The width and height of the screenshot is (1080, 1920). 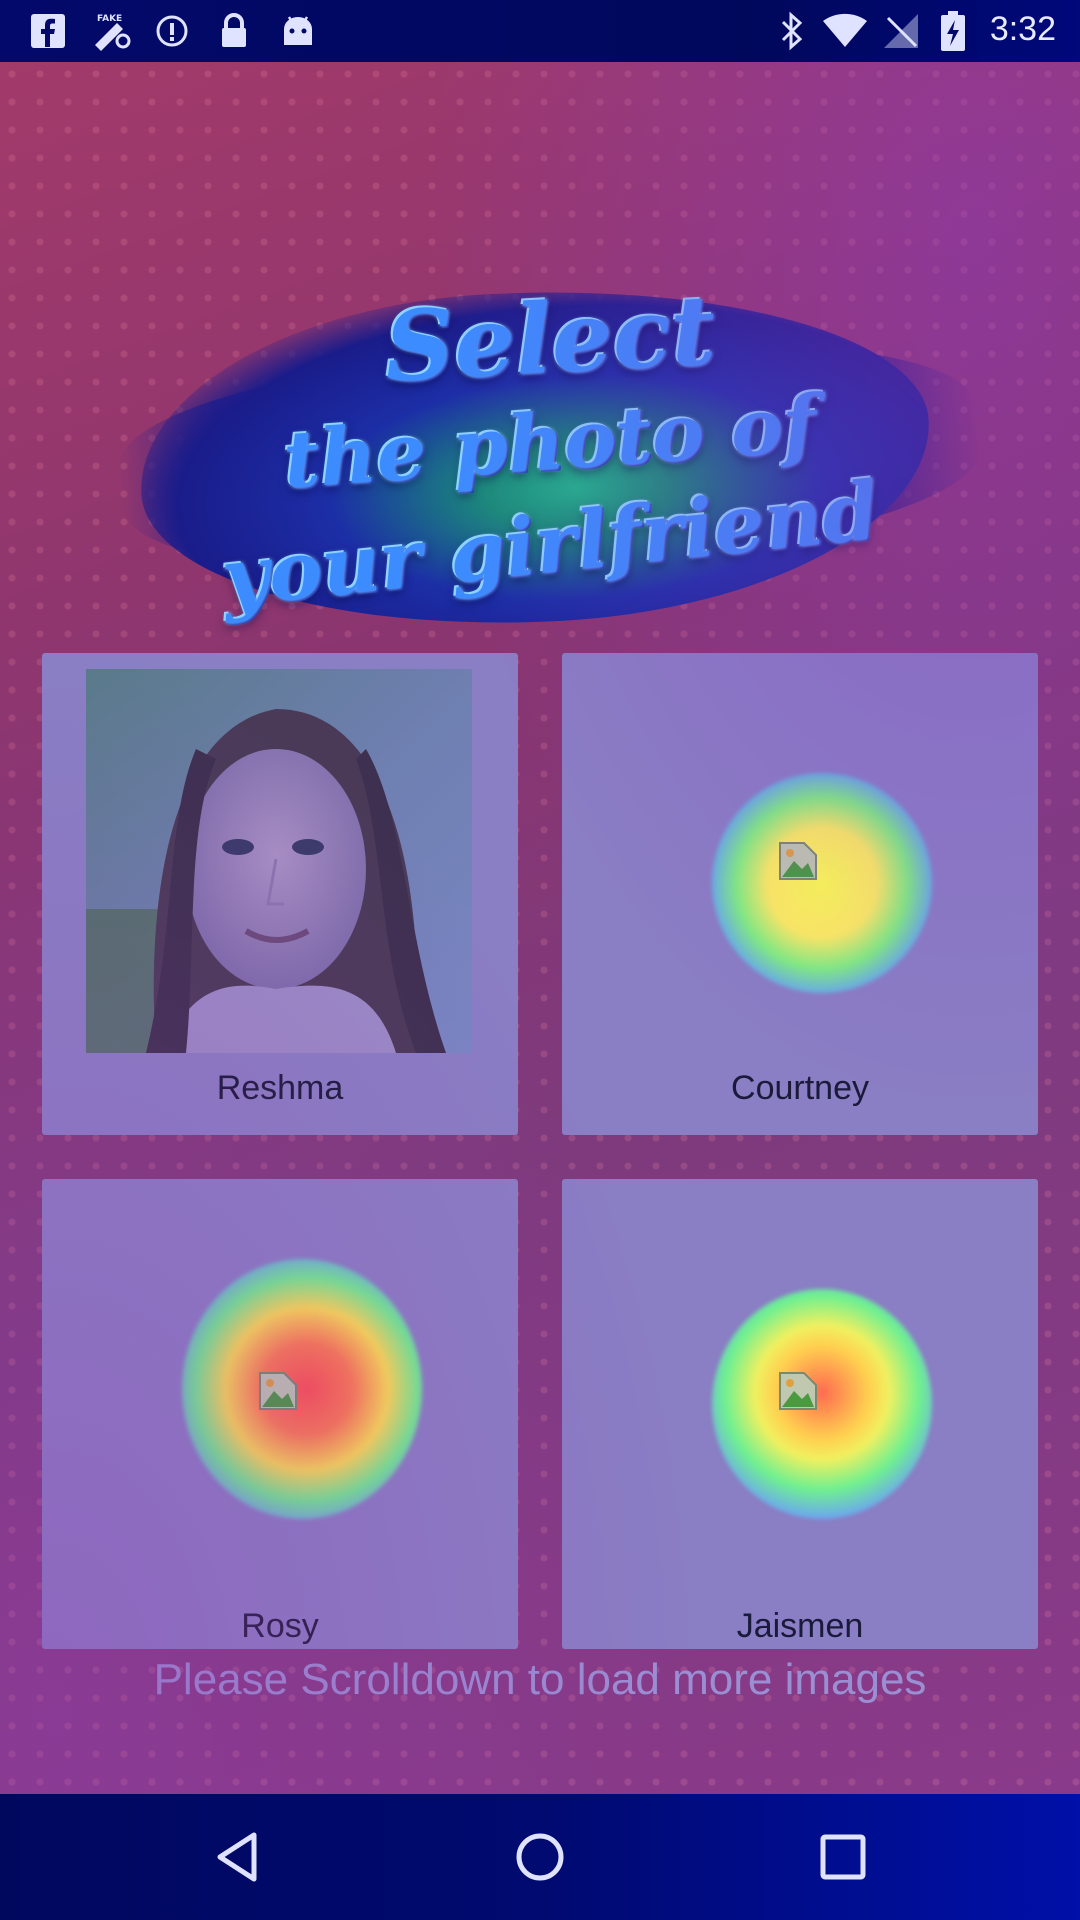 I want to click on wifi-icon, so click(x=845, y=31).